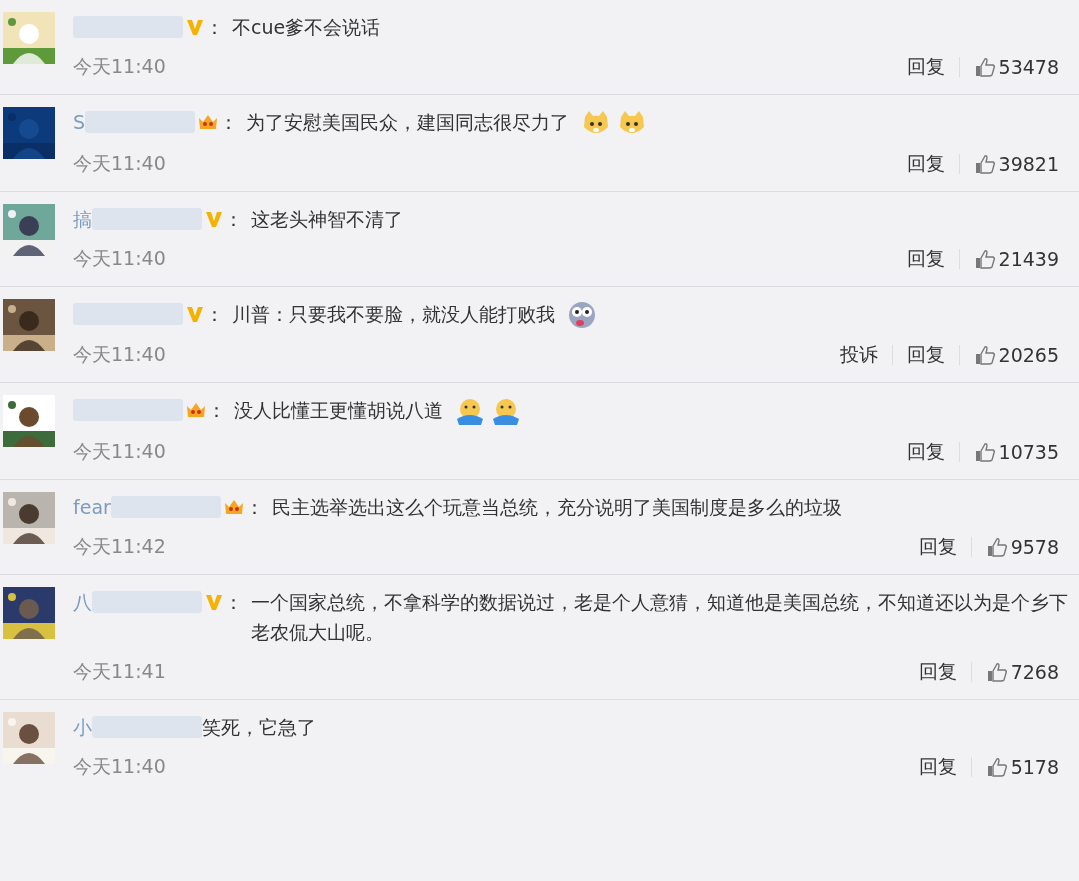 Image resolution: width=1079 pixels, height=881 pixels. What do you see at coordinates (259, 726) in the screenshot?
I see `comment-text: 笑死，它急了` at bounding box center [259, 726].